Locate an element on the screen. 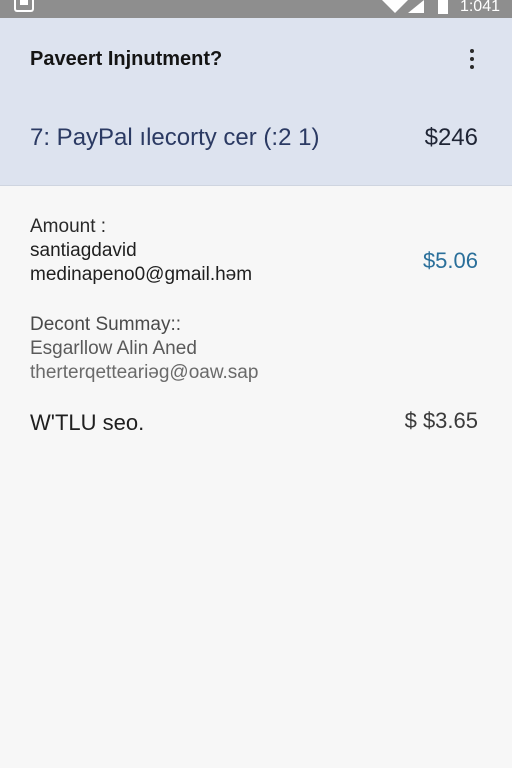  amount-label: Amount : is located at coordinates (68, 226).